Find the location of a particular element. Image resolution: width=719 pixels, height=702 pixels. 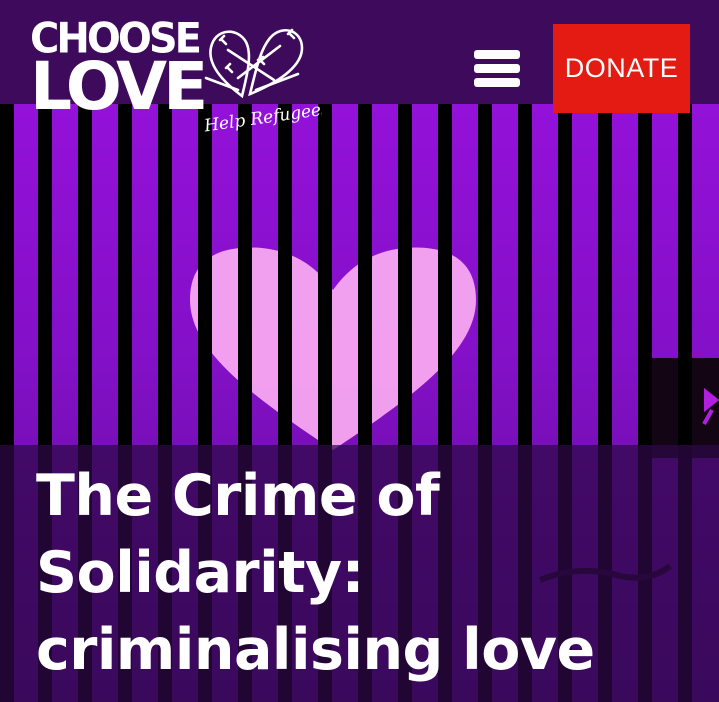

logo-word-love: LOVE is located at coordinates (119, 86).